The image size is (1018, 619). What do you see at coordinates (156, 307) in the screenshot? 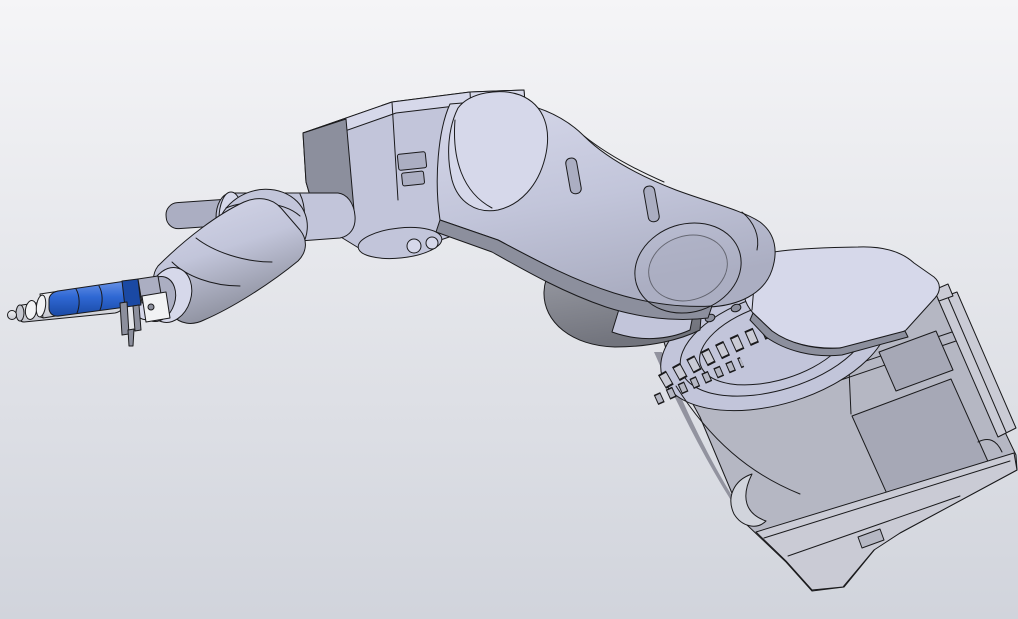
I see `bracket-block-lower` at bounding box center [156, 307].